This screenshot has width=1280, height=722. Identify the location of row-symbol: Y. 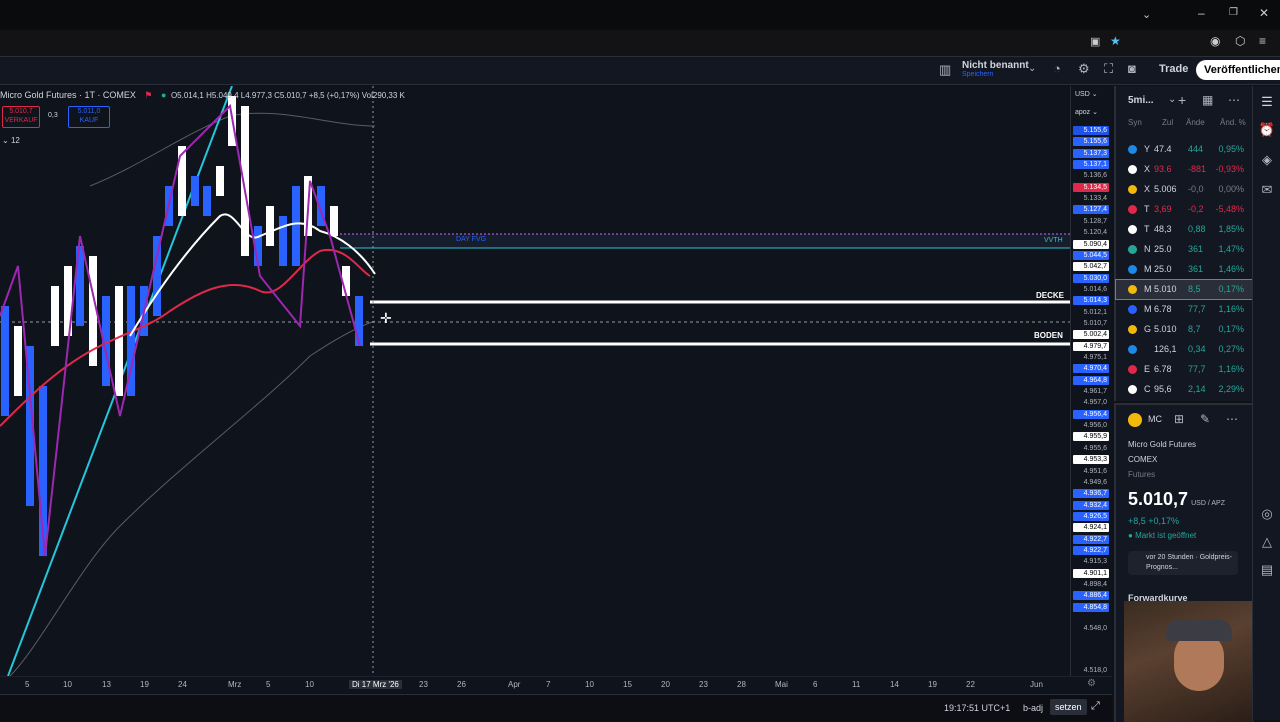
(1147, 149).